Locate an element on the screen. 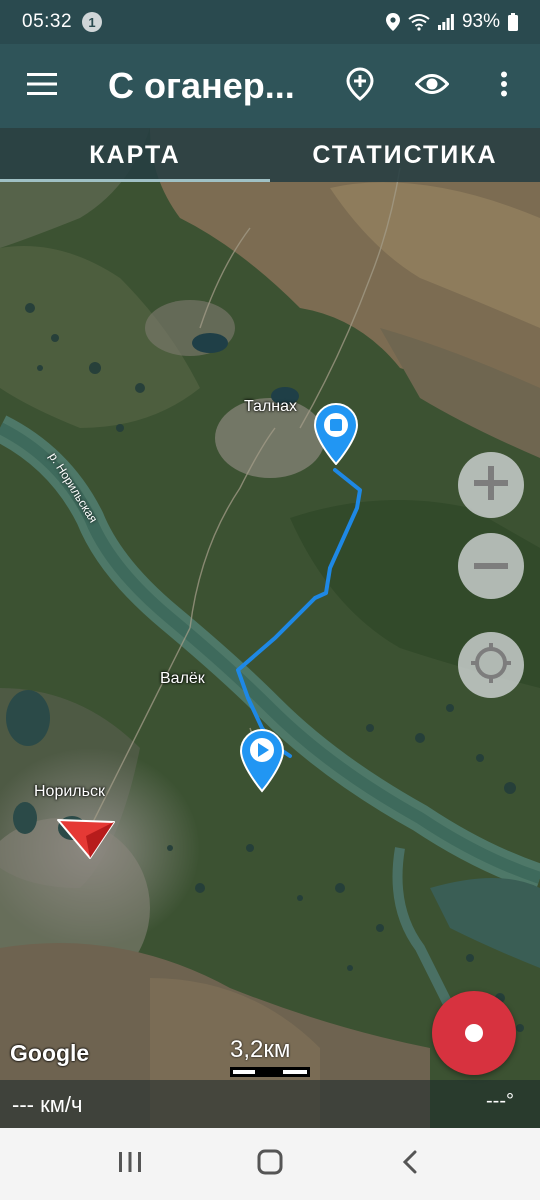 Image resolution: width=540 pixels, height=1200 pixels. back-button is located at coordinates (410, 1164).